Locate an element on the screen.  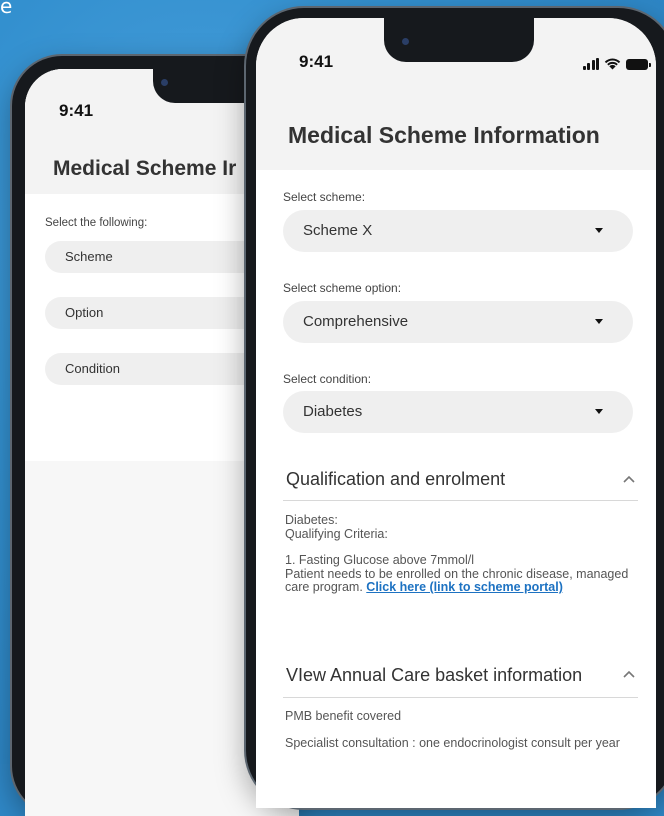
condition-label: Select condition: is located at coordinates (327, 379).